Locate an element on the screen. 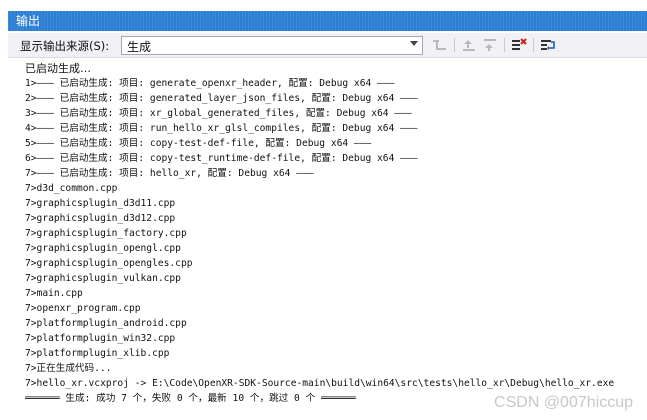  output-line: 7>main.cpp is located at coordinates (54, 293).